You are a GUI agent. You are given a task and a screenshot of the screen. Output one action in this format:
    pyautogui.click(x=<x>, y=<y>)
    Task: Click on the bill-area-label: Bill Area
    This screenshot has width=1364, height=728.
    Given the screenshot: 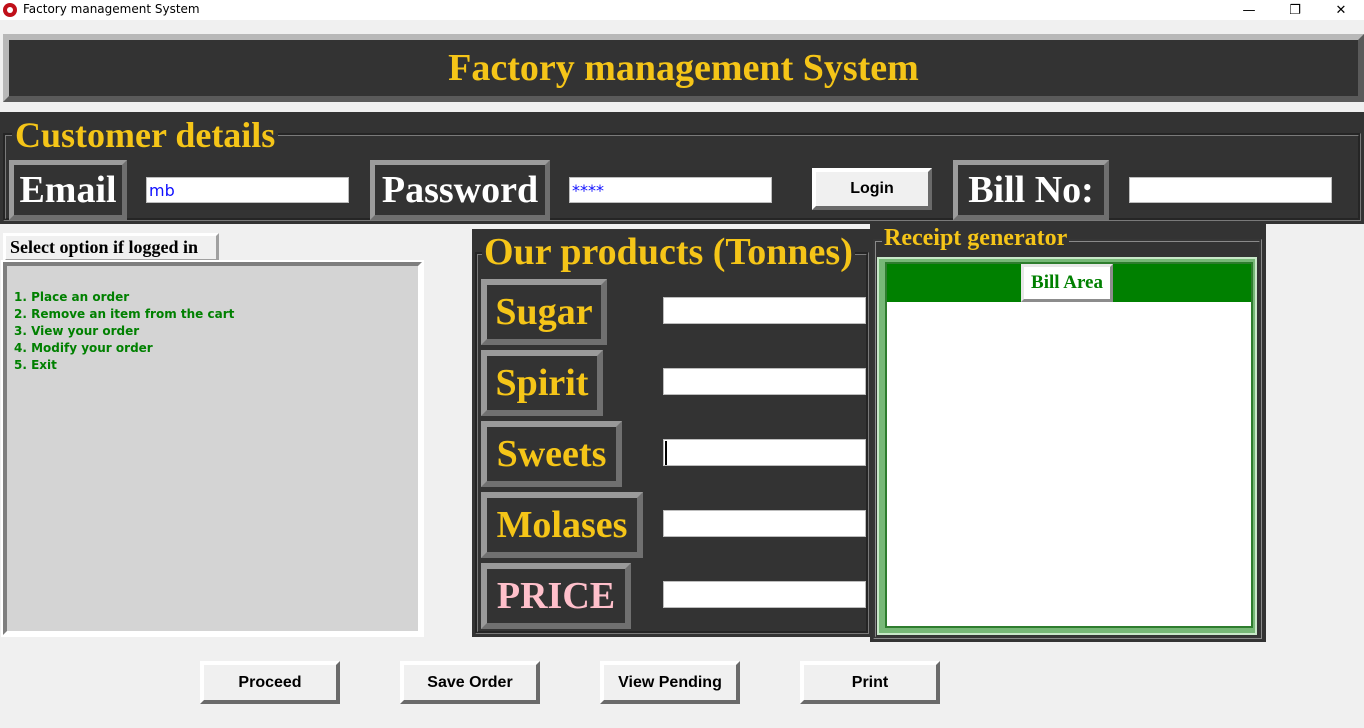 What is the action you would take?
    pyautogui.click(x=1067, y=283)
    